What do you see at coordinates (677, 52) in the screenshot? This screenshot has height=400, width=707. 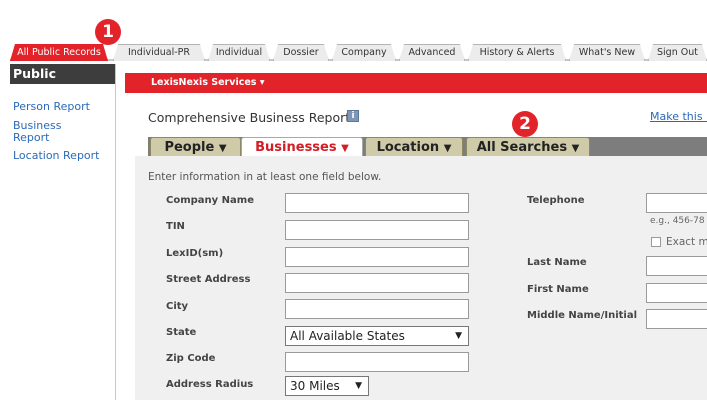 I see `tab-sign-out: Sign Out` at bounding box center [677, 52].